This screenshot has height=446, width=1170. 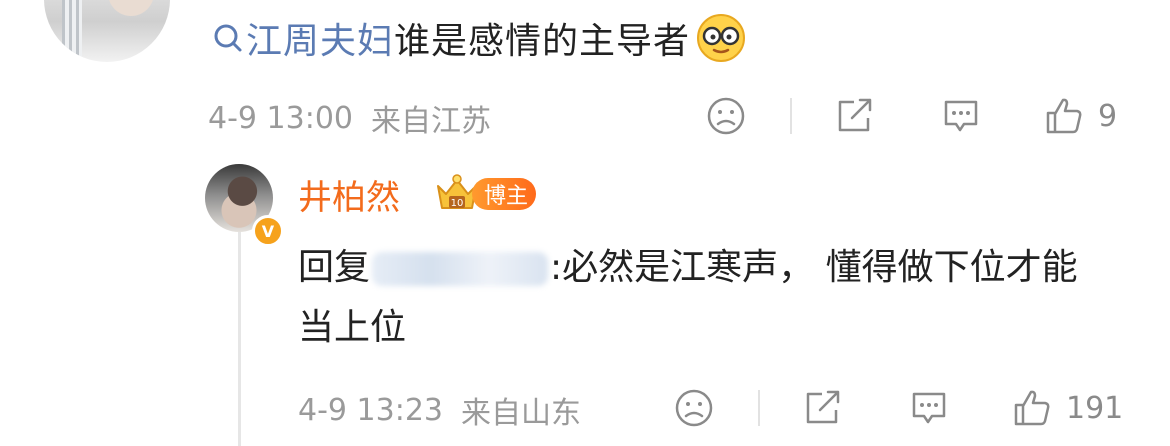 I want to click on topic-hashtag: 江周夫妇, so click(x=320, y=38).